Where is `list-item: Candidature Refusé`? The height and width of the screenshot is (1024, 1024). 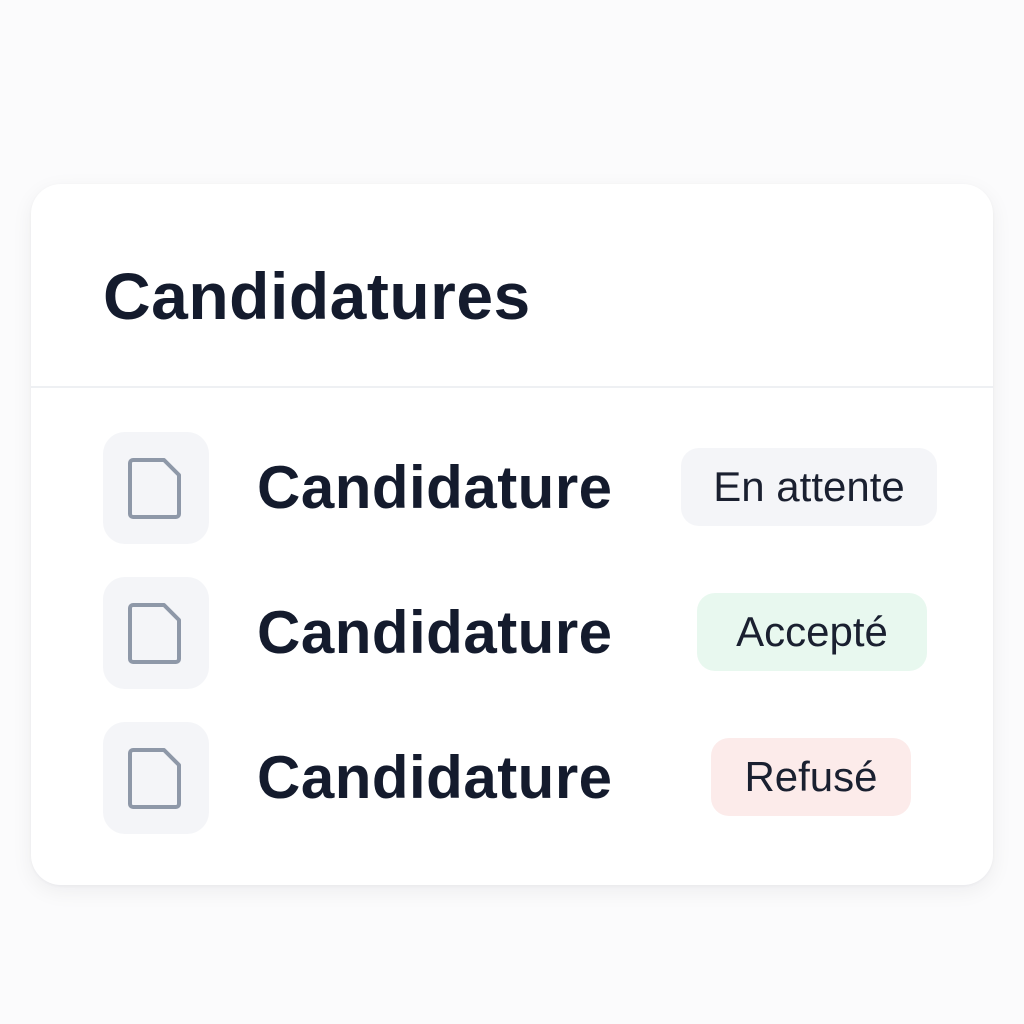
list-item: Candidature Refusé is located at coordinates (521, 778).